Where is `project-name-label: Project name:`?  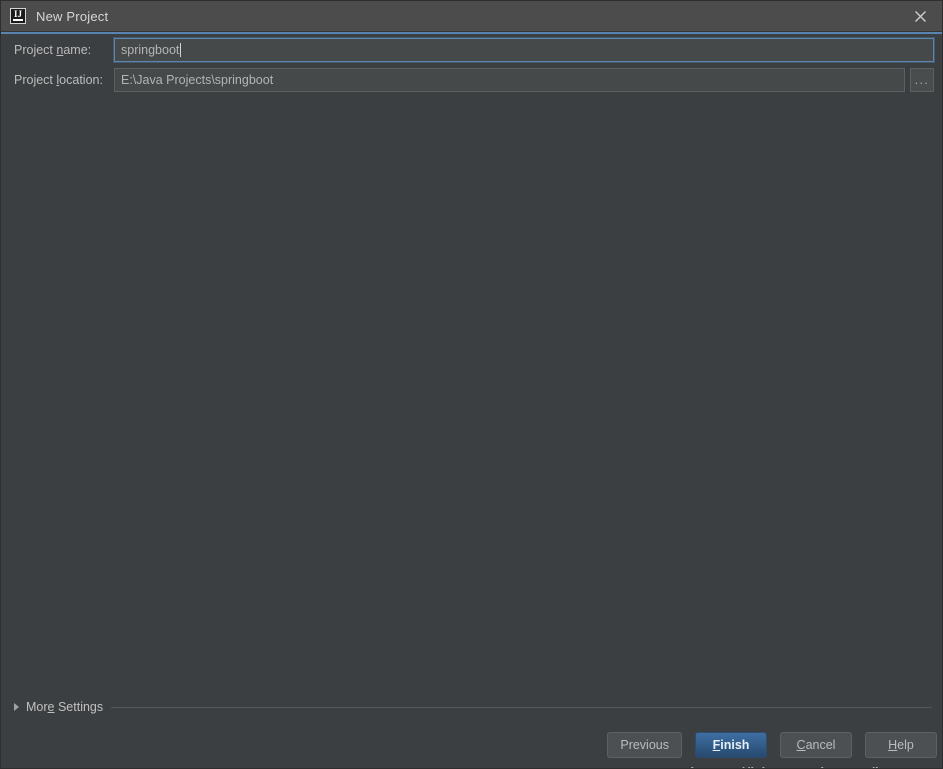
project-name-label: Project name: is located at coordinates (53, 50).